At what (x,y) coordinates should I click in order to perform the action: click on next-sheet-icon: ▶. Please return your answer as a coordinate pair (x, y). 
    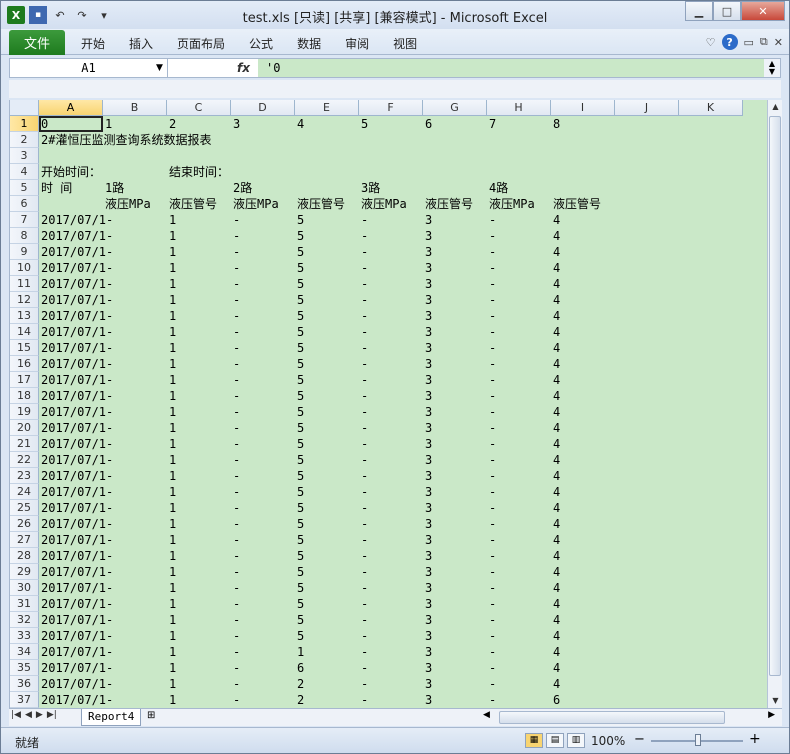
    Looking at the image, I should click on (39, 715).